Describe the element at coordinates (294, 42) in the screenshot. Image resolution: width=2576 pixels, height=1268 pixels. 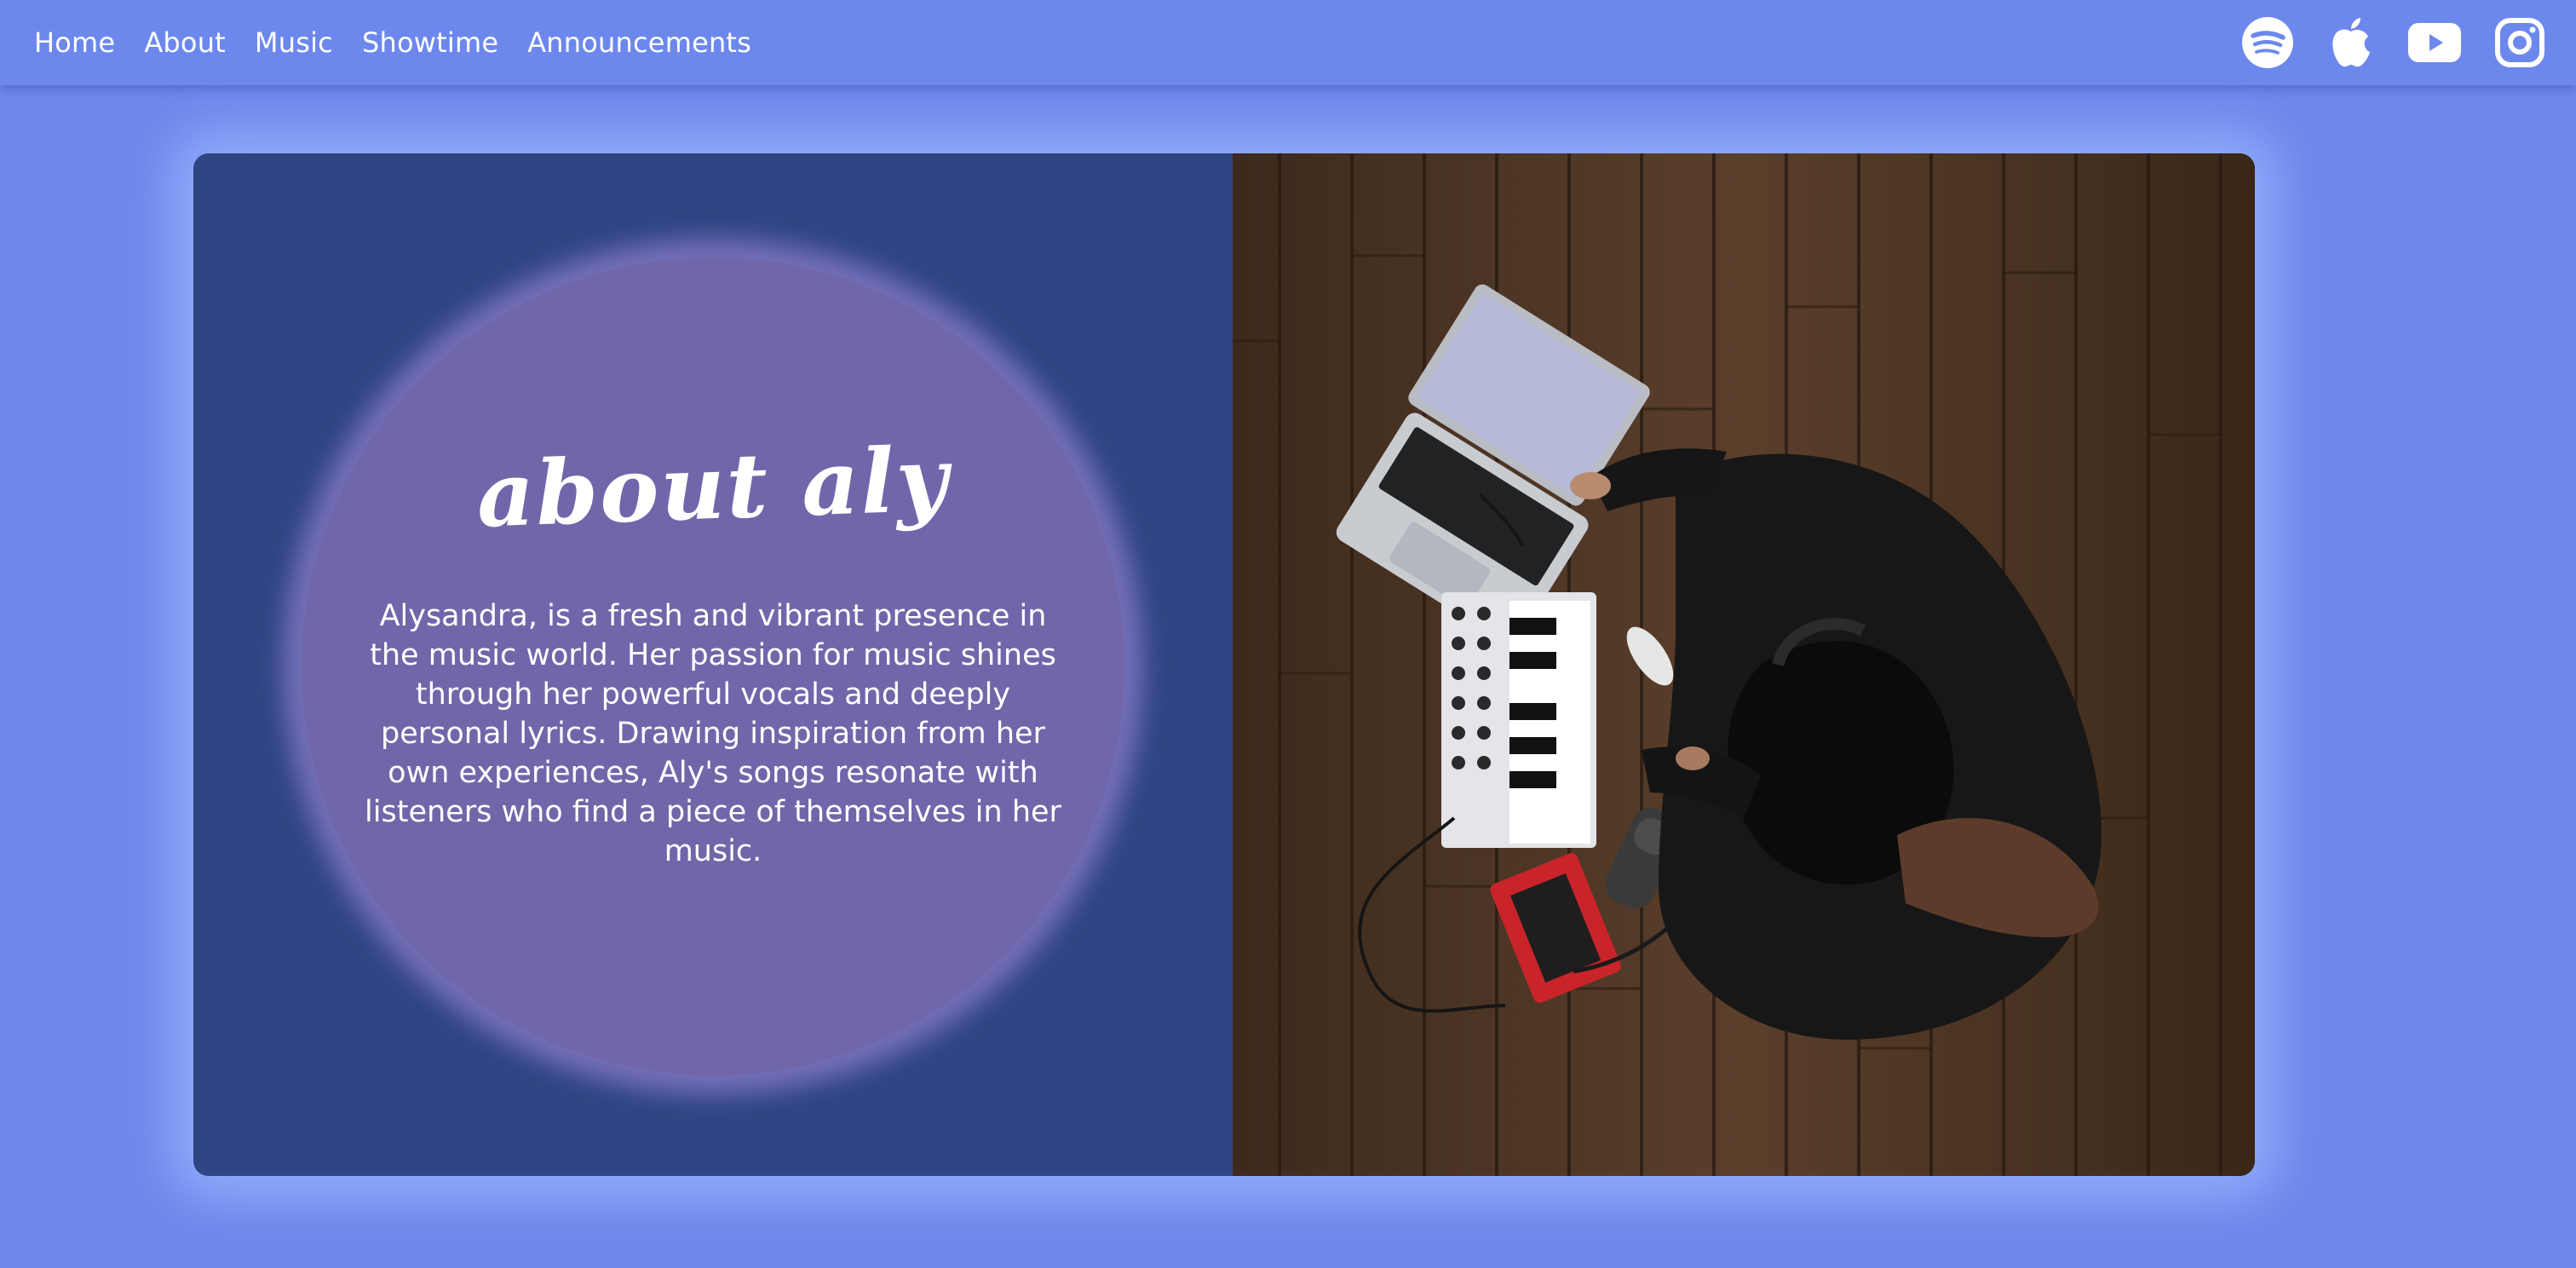
I see `nav-music-link: Music` at that location.